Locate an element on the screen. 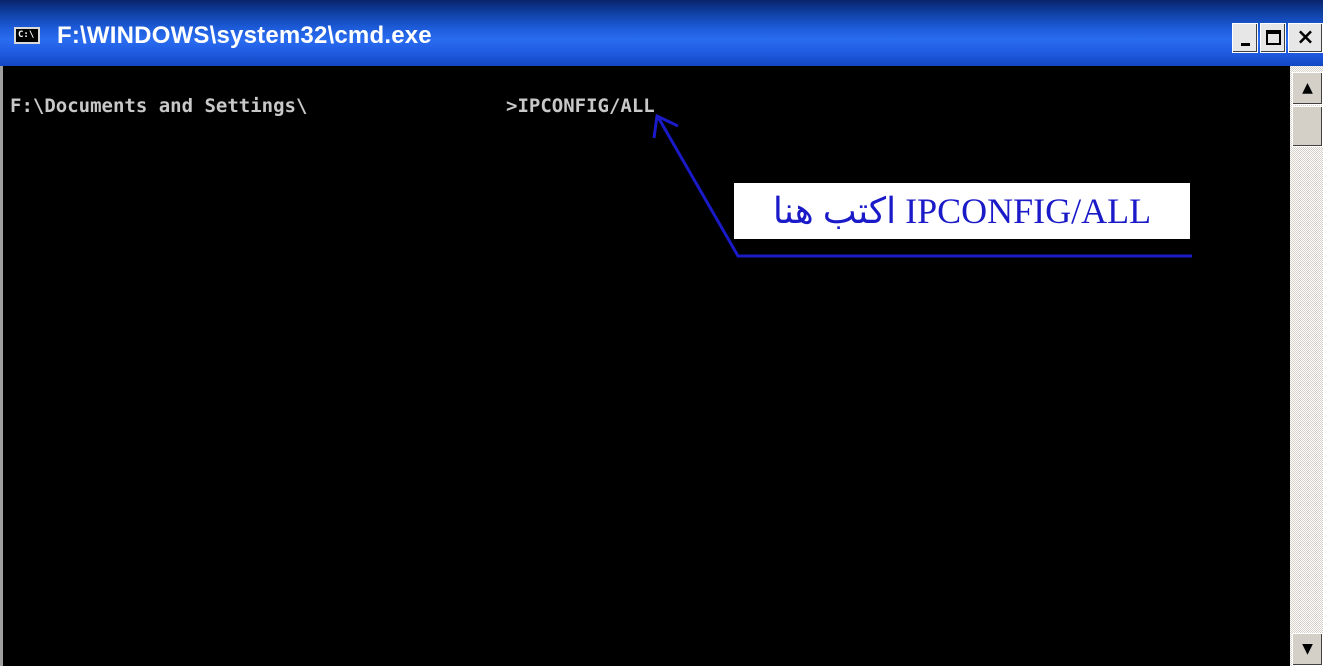 Image resolution: width=1323 pixels, height=666 pixels. vertical-scrollbar: ▲ ▼ is located at coordinates (1306, 366).